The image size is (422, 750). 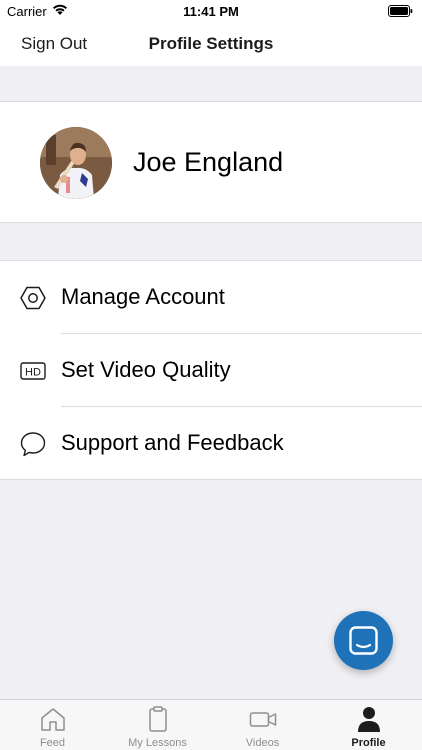 I want to click on avatar-photo, so click(x=76, y=163).